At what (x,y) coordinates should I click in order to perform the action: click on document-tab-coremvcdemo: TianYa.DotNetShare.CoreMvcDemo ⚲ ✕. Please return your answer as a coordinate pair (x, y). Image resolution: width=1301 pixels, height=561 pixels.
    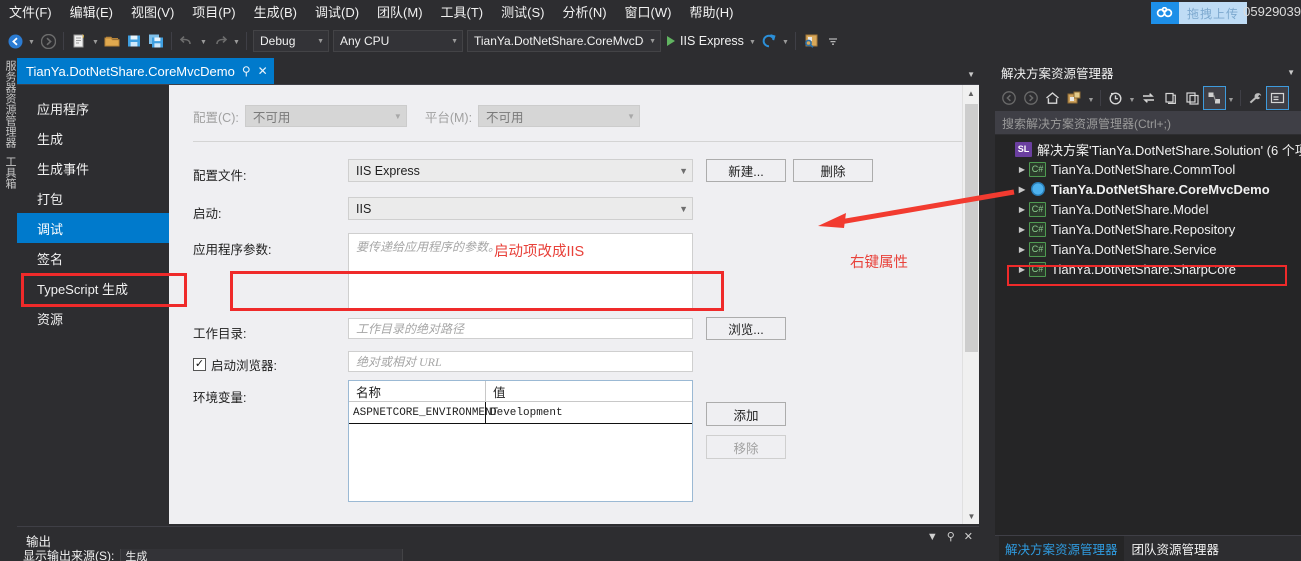
    Looking at the image, I should click on (145, 71).